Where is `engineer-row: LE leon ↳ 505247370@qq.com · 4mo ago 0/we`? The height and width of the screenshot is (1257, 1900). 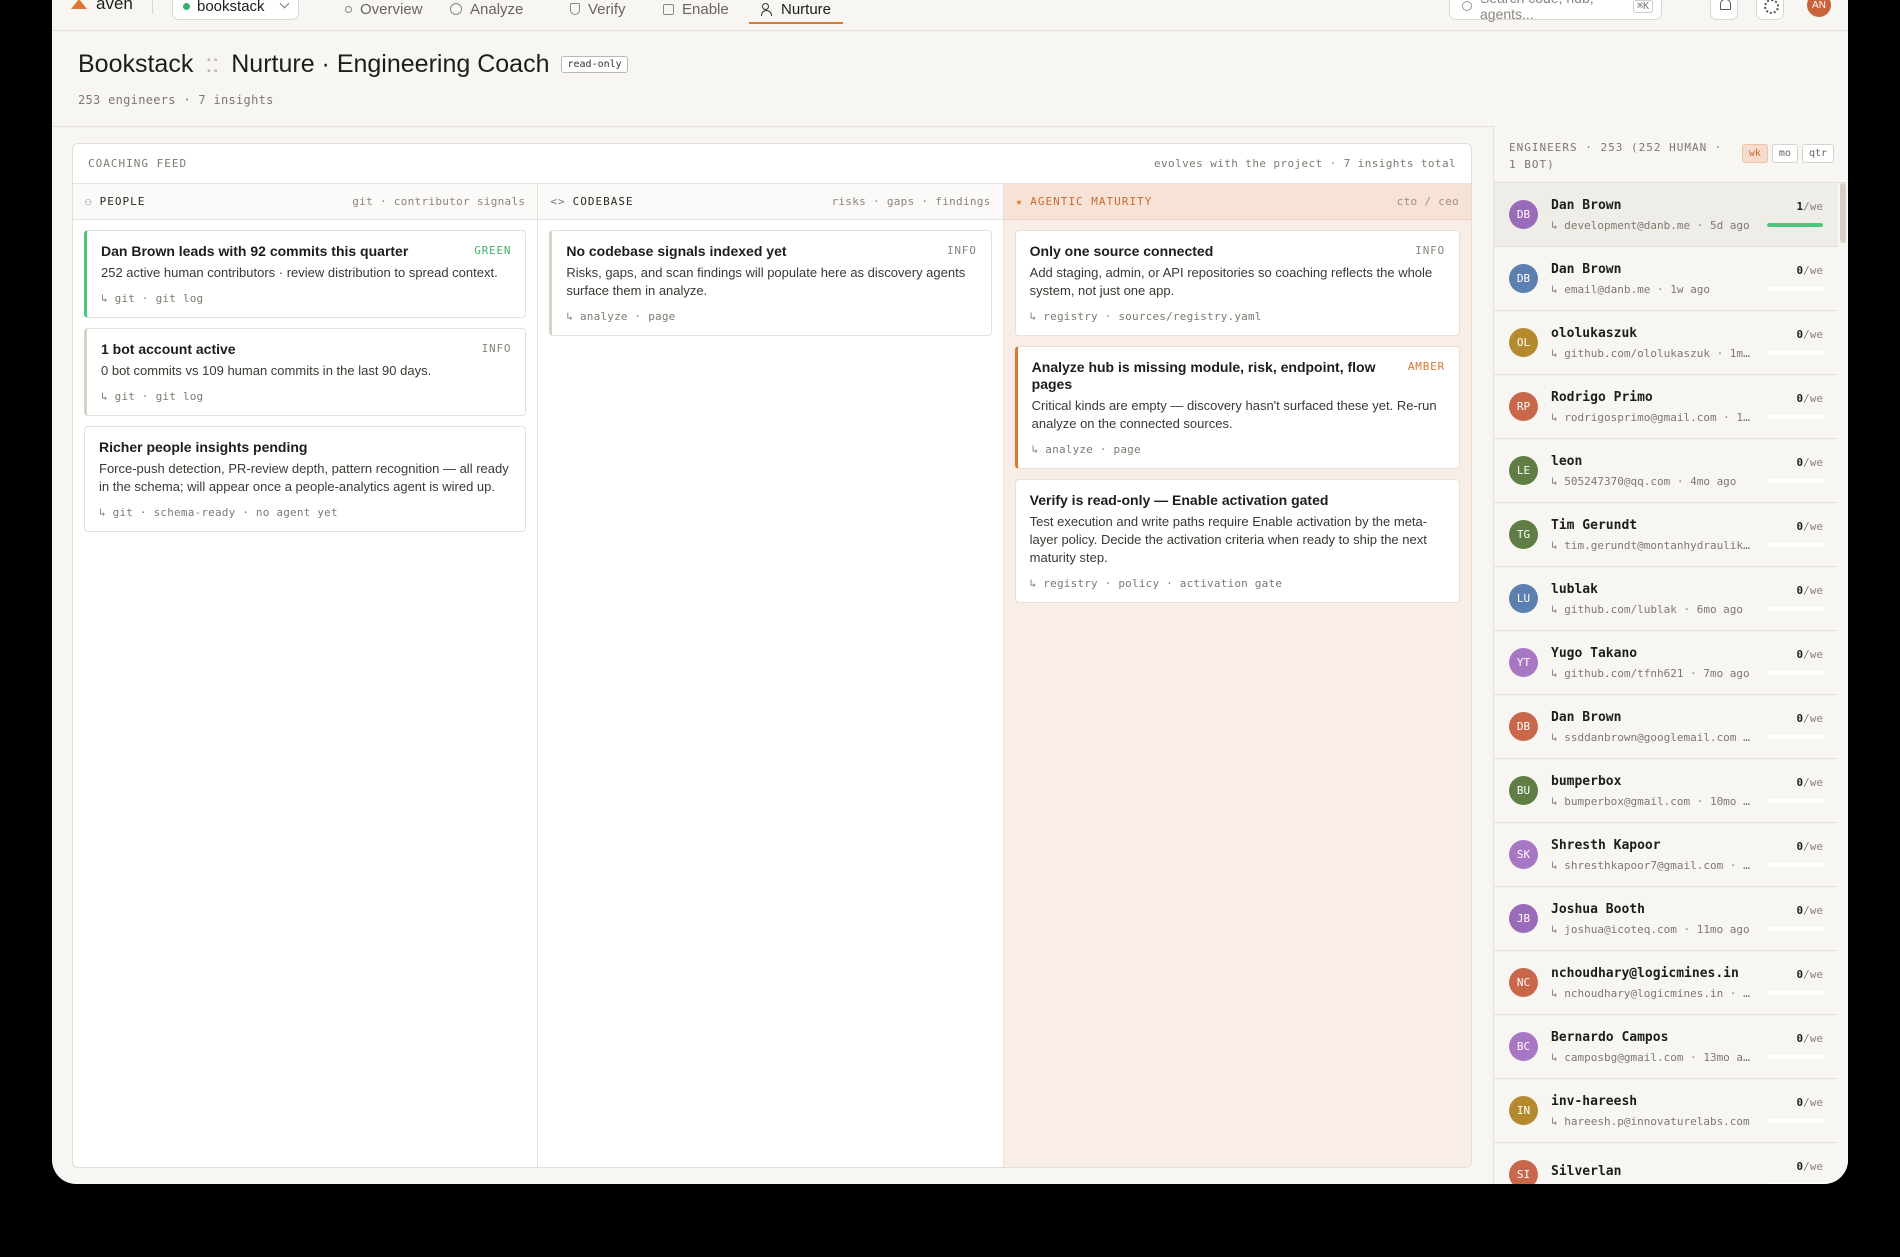
engineer-row: LE leon ↳ 505247370@qq.com · 4mo ago 0/we is located at coordinates (1666, 471).